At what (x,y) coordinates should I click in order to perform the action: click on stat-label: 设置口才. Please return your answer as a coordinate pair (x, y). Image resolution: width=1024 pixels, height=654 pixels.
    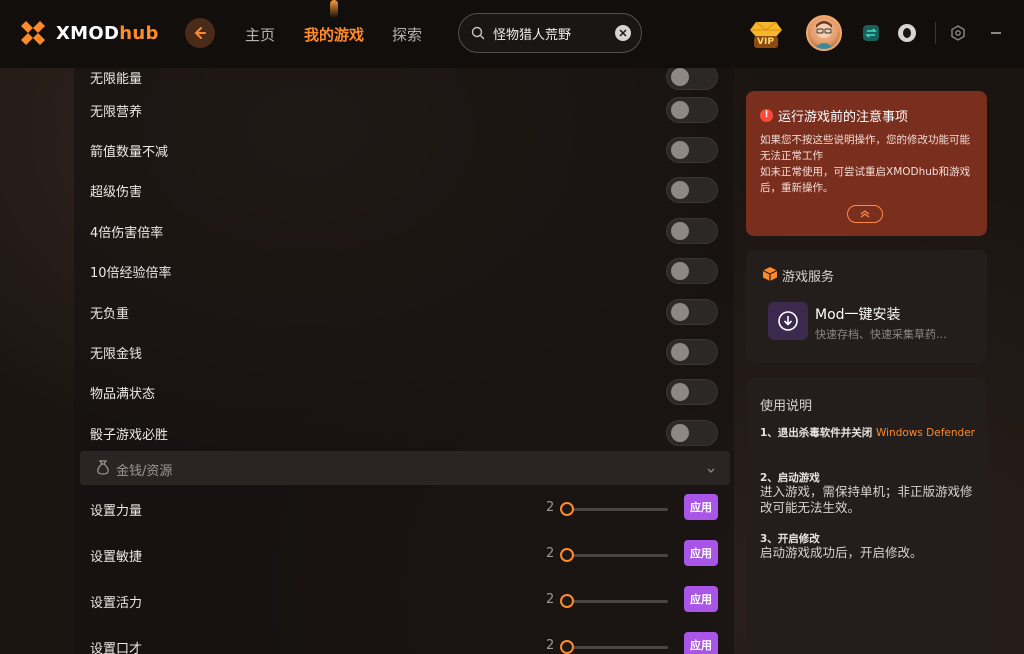
    Looking at the image, I should click on (116, 648).